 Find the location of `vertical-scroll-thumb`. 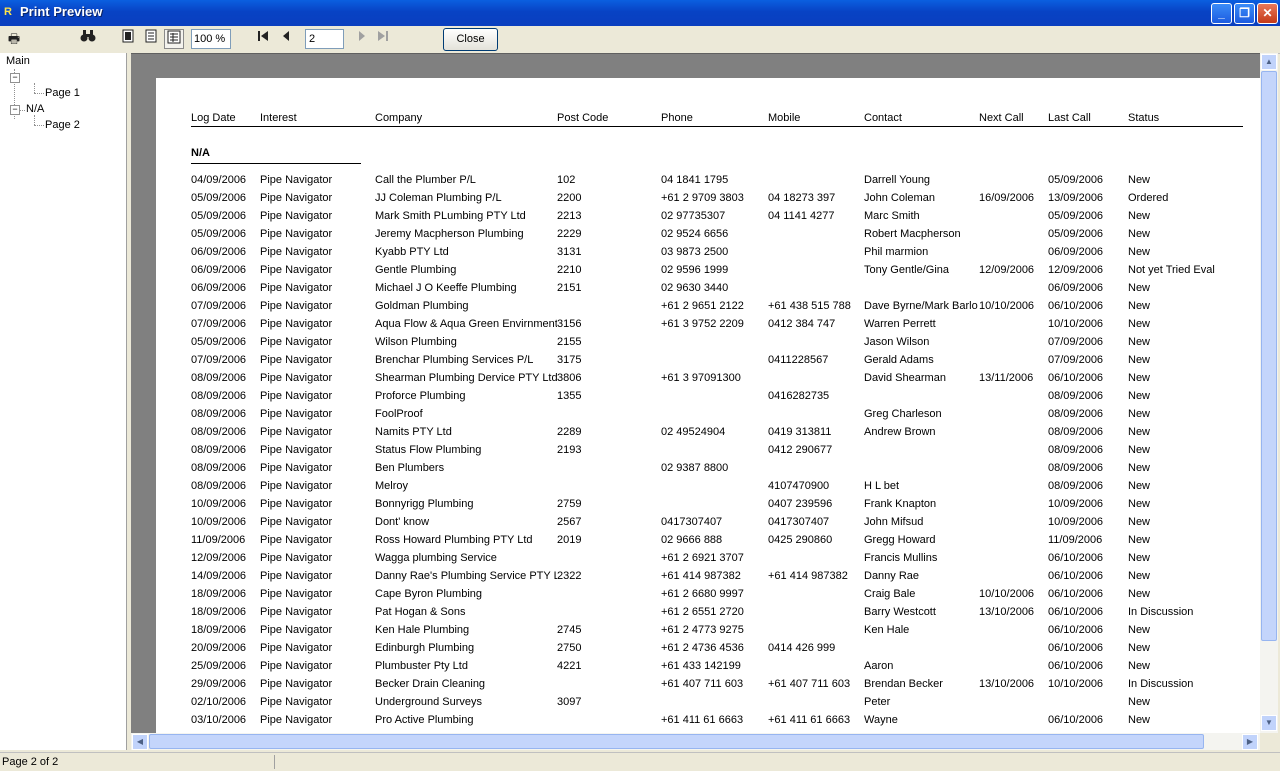

vertical-scroll-thumb is located at coordinates (1269, 356).